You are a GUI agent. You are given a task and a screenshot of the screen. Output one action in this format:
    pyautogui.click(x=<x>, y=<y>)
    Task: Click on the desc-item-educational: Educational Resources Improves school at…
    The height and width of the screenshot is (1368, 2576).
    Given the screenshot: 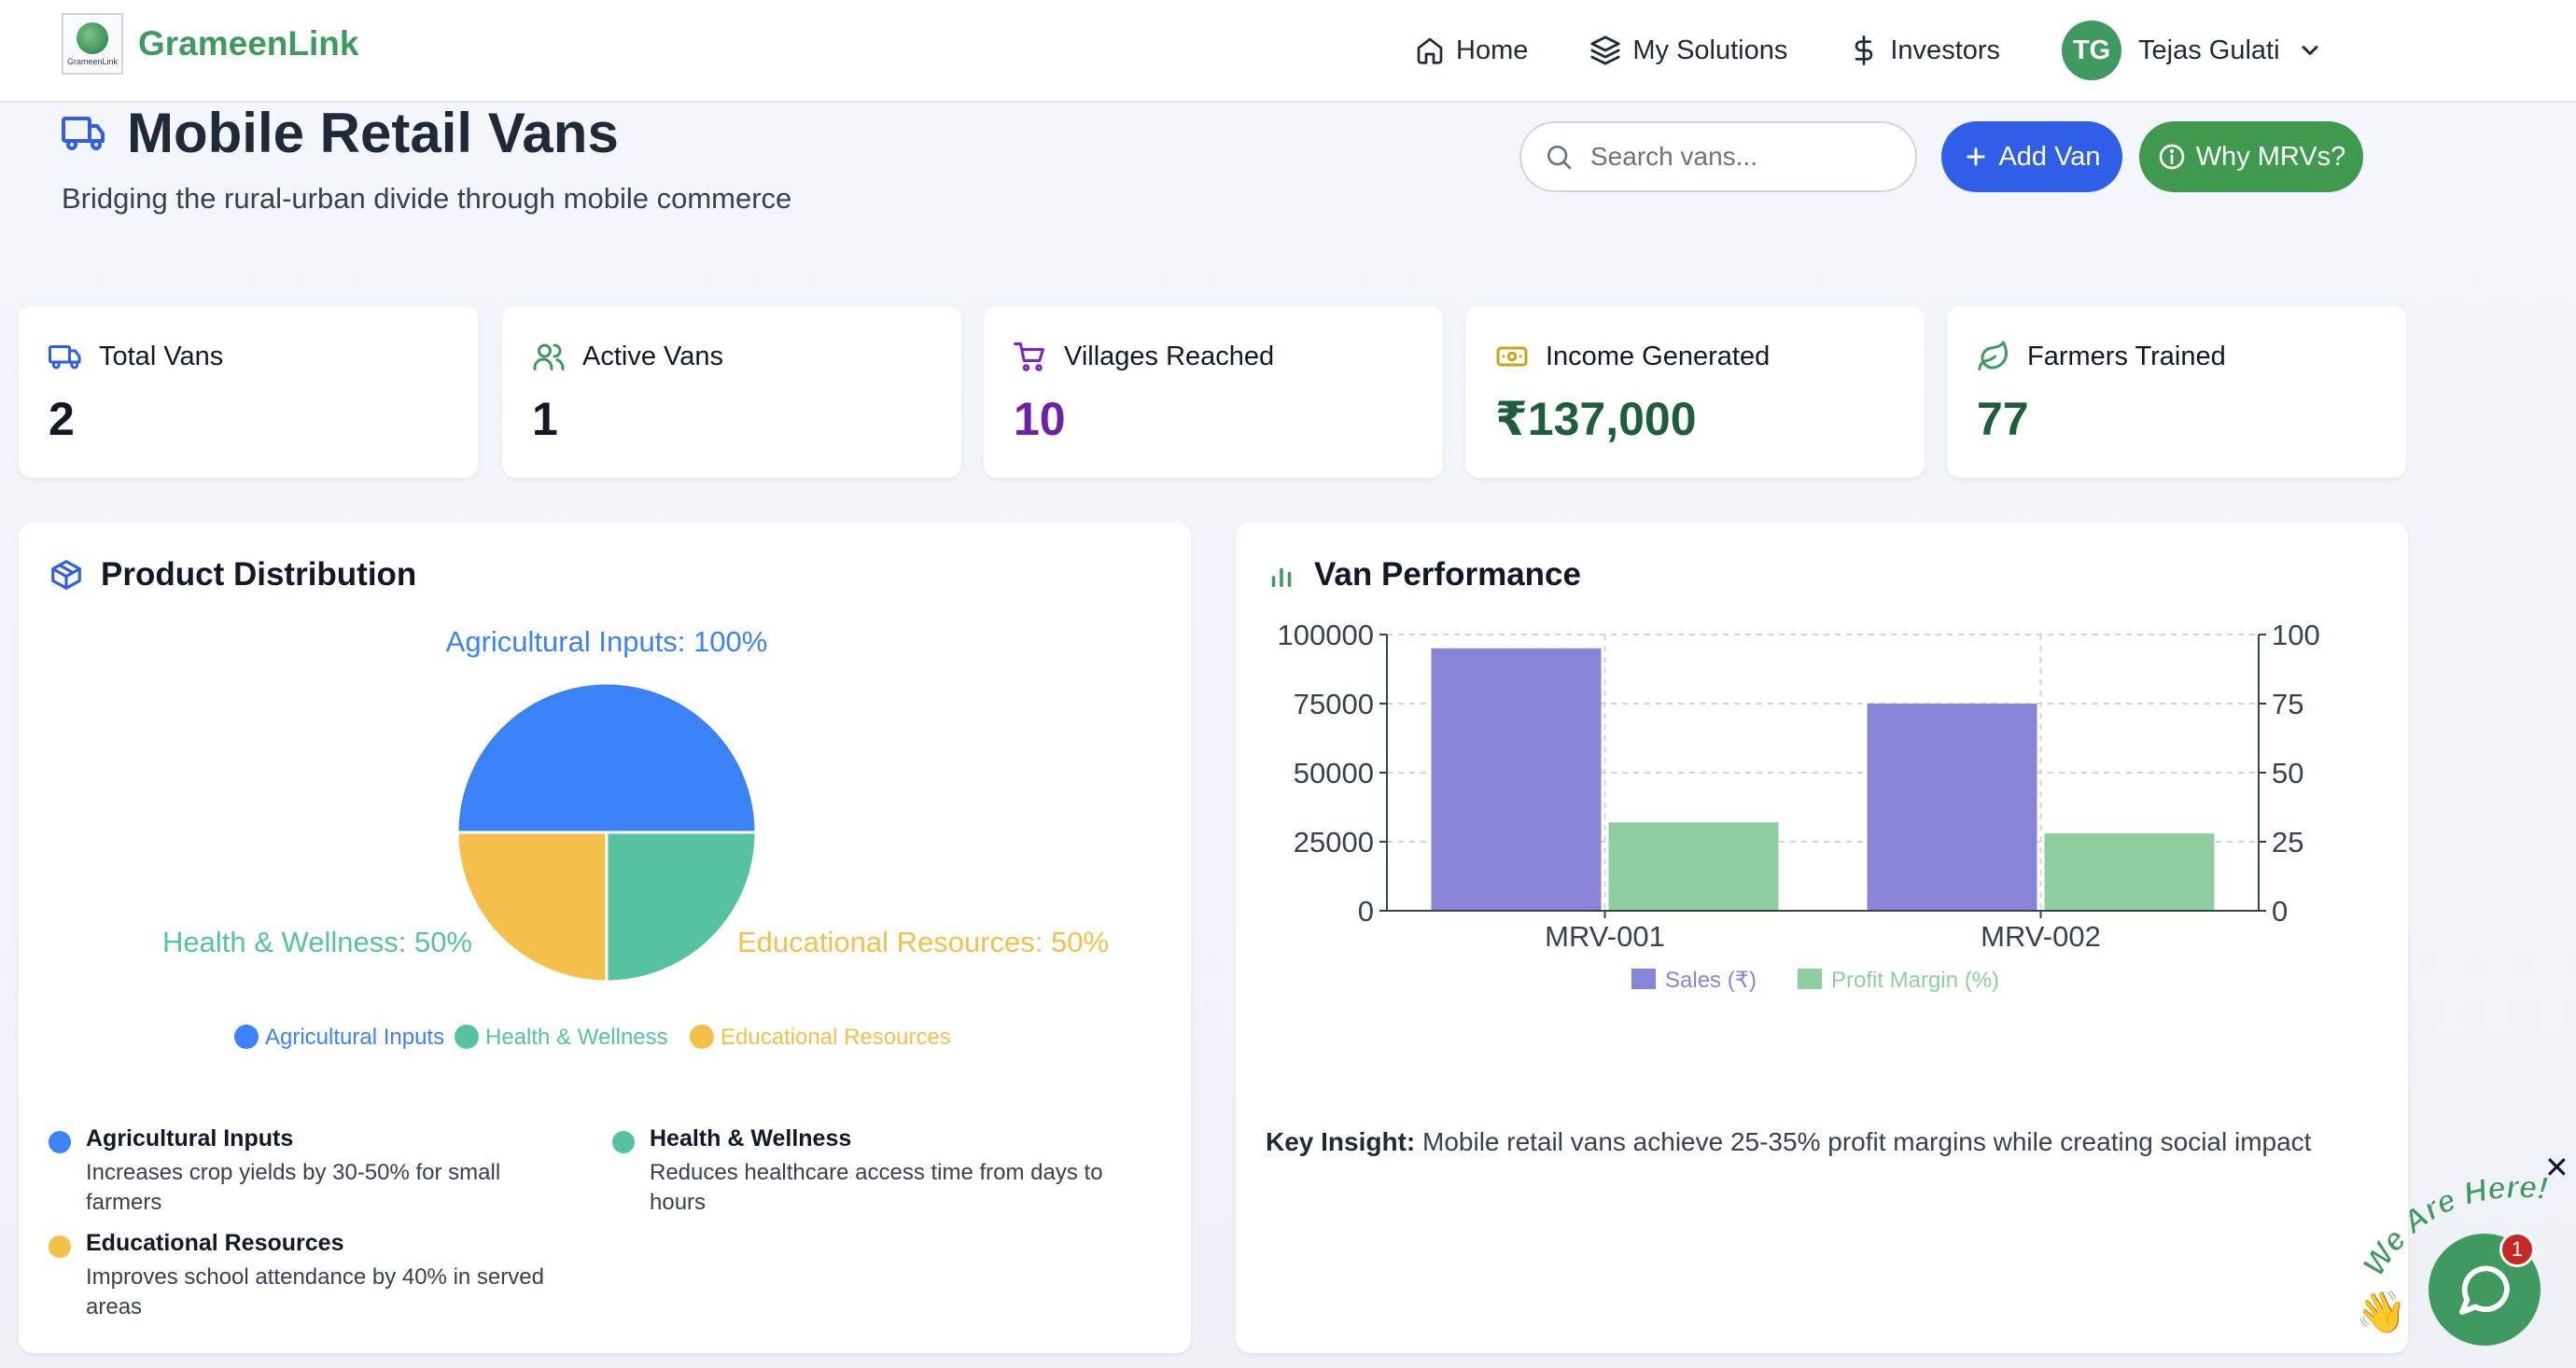 What is the action you would take?
    pyautogui.click(x=324, y=1276)
    